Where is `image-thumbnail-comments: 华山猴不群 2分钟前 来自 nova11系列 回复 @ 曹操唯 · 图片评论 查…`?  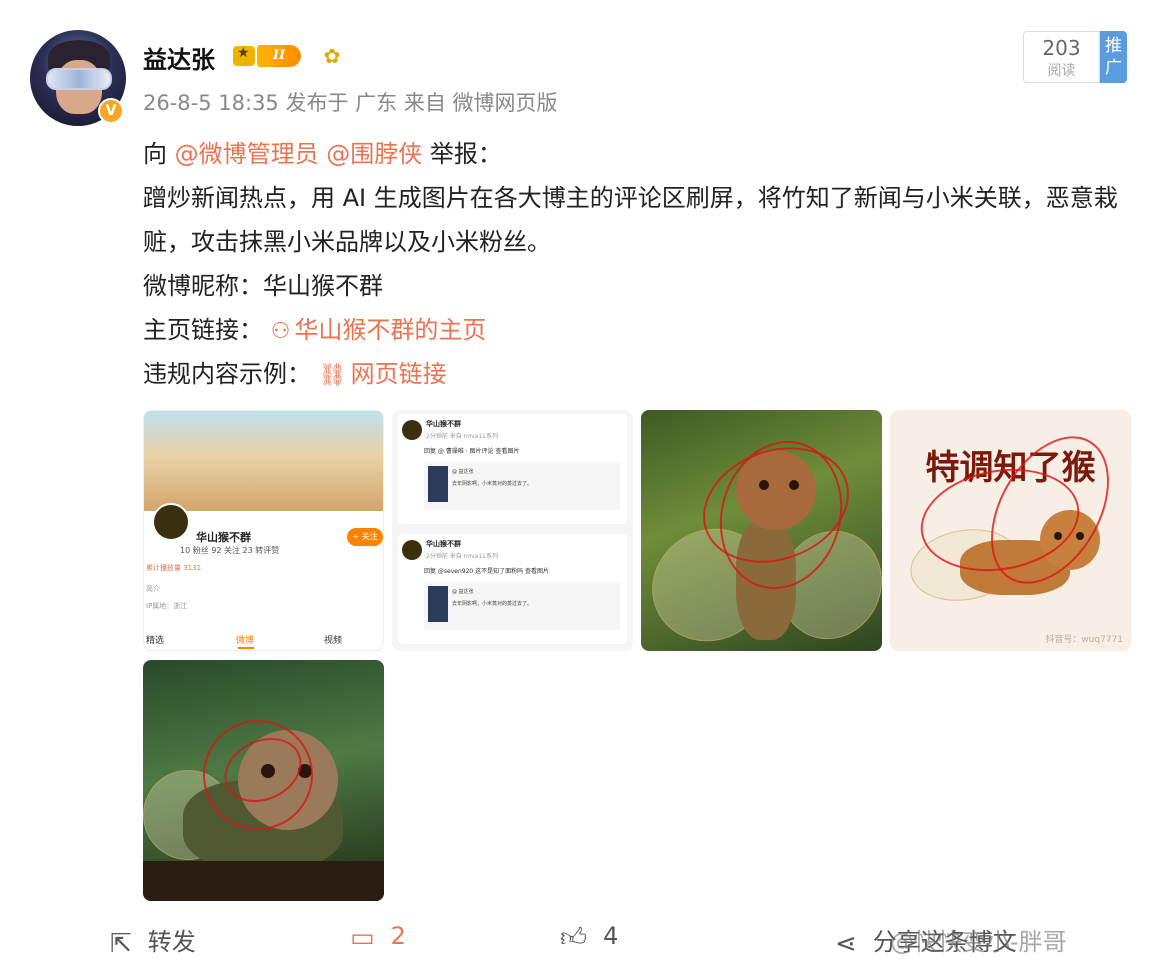
image-thumbnail-comments: 华山猴不群 2分钟前 来自 nova11系列 回复 @ 曹操唯 · 图片评论 查… is located at coordinates (512, 530).